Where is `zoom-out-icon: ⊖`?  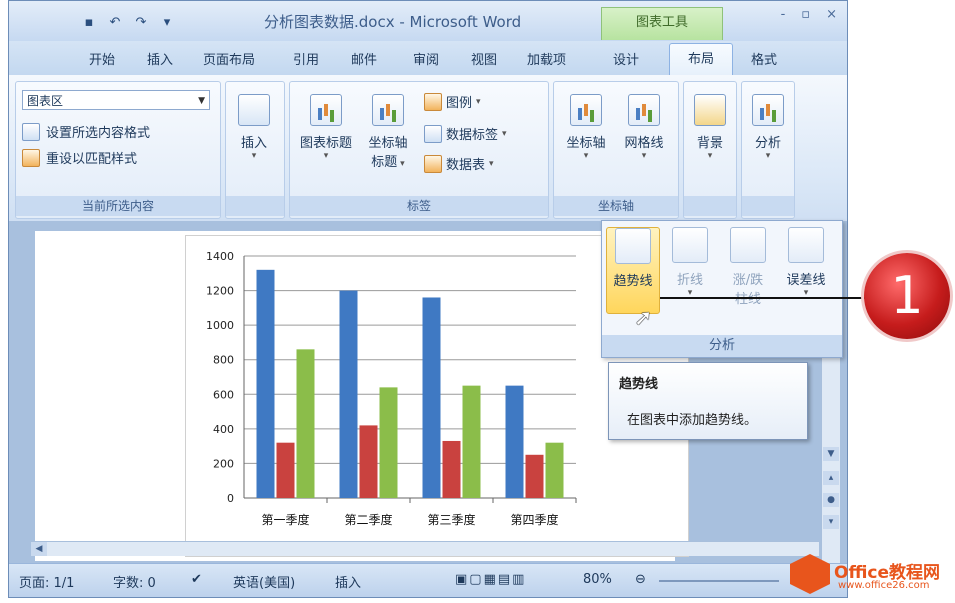
zoom-out-icon: ⊖ is located at coordinates (640, 579).